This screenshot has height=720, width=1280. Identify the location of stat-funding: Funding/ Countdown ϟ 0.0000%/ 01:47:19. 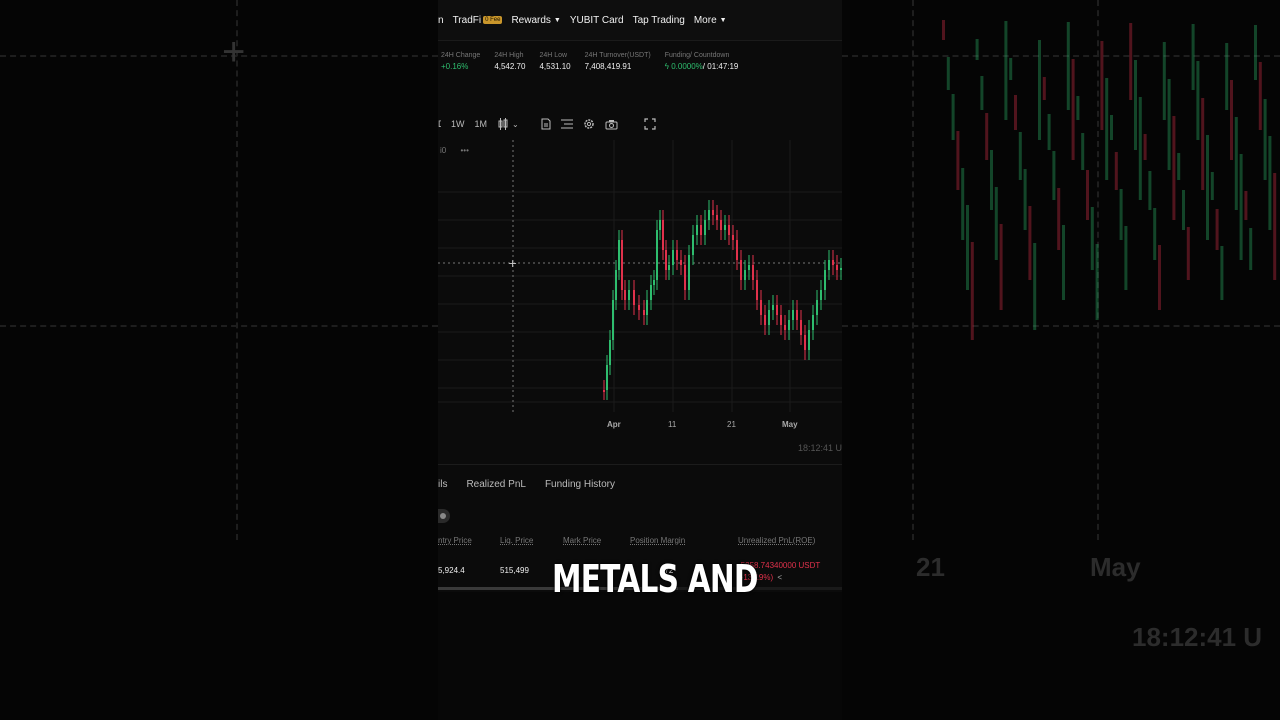
(702, 61).